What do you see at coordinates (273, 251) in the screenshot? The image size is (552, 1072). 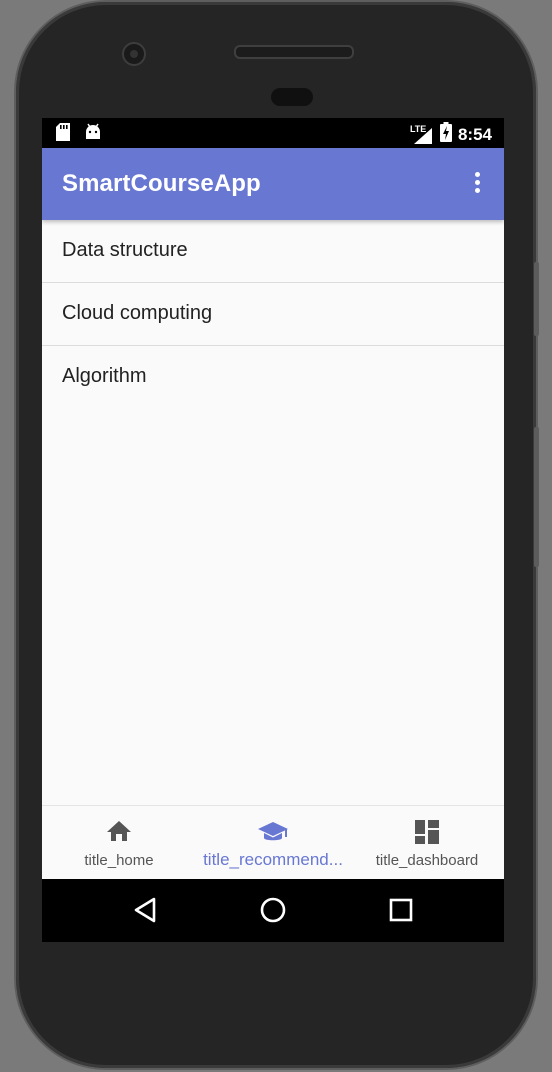 I see `list-item: Data structure` at bounding box center [273, 251].